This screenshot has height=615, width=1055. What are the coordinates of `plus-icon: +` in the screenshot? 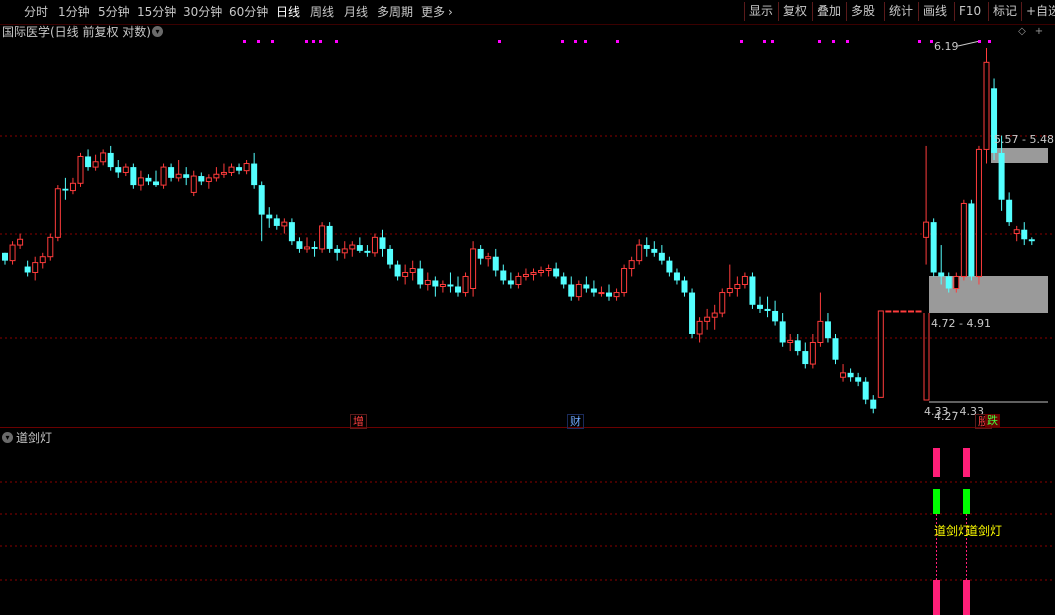 It's located at (1039, 32).